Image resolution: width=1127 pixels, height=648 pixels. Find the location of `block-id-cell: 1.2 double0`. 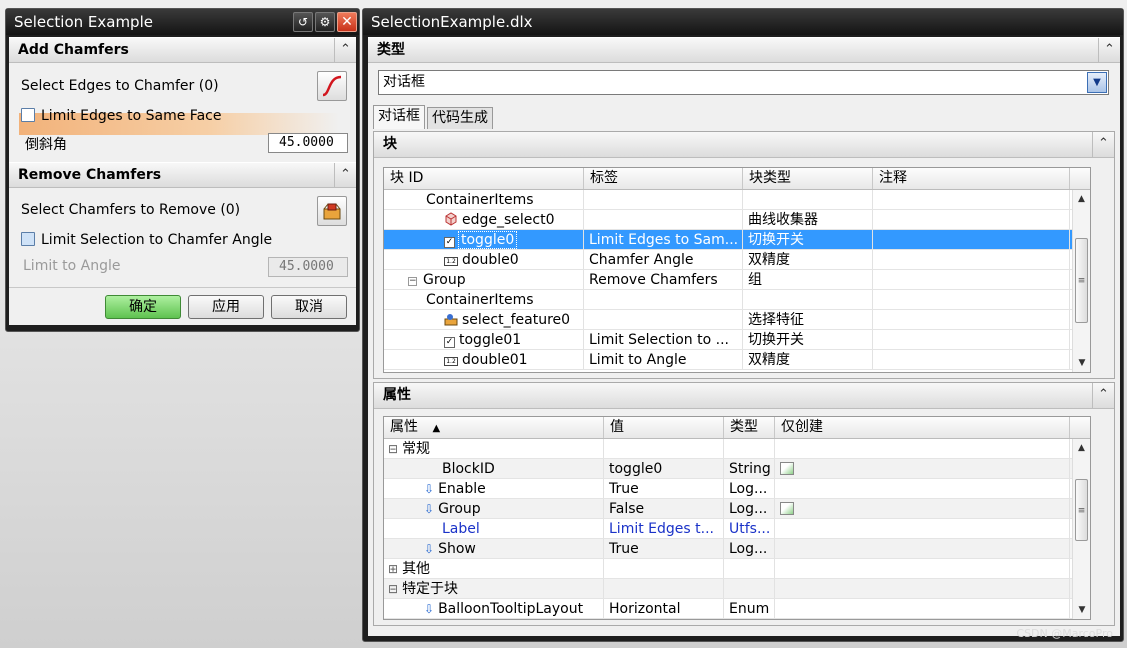

block-id-cell: 1.2 double0 is located at coordinates (484, 259).